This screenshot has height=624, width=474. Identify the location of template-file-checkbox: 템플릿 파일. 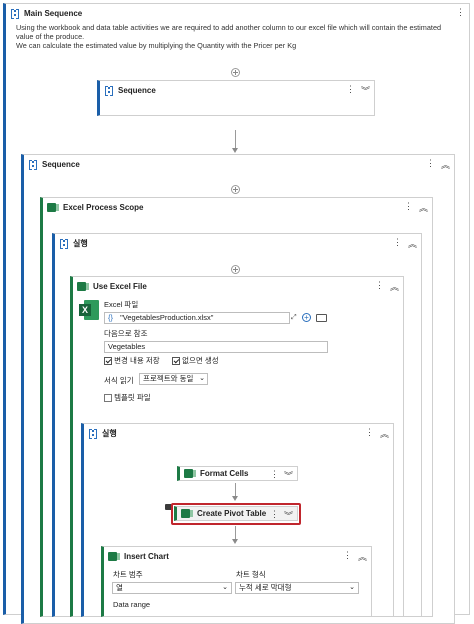
(127, 397).